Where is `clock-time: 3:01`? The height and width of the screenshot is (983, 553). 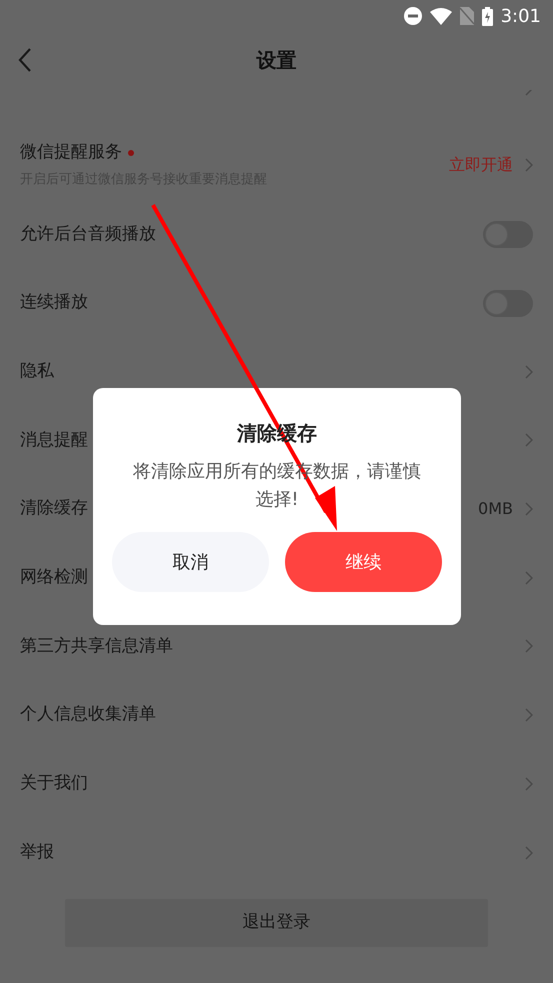 clock-time: 3:01 is located at coordinates (520, 16).